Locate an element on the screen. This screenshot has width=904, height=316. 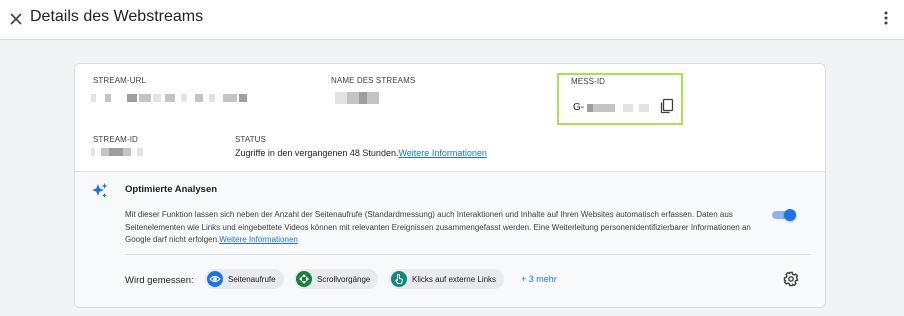
measurement-id-prefix: G- is located at coordinates (579, 107).